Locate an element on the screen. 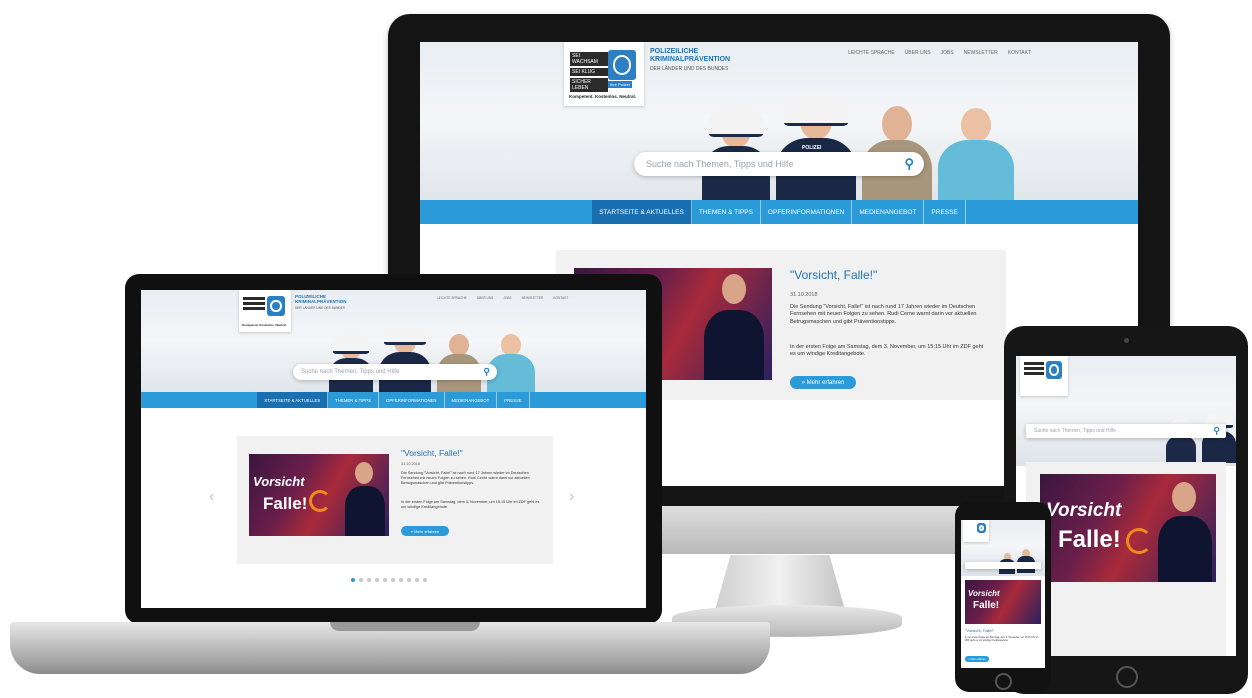  woman-blue-shirt is located at coordinates (976, 156).